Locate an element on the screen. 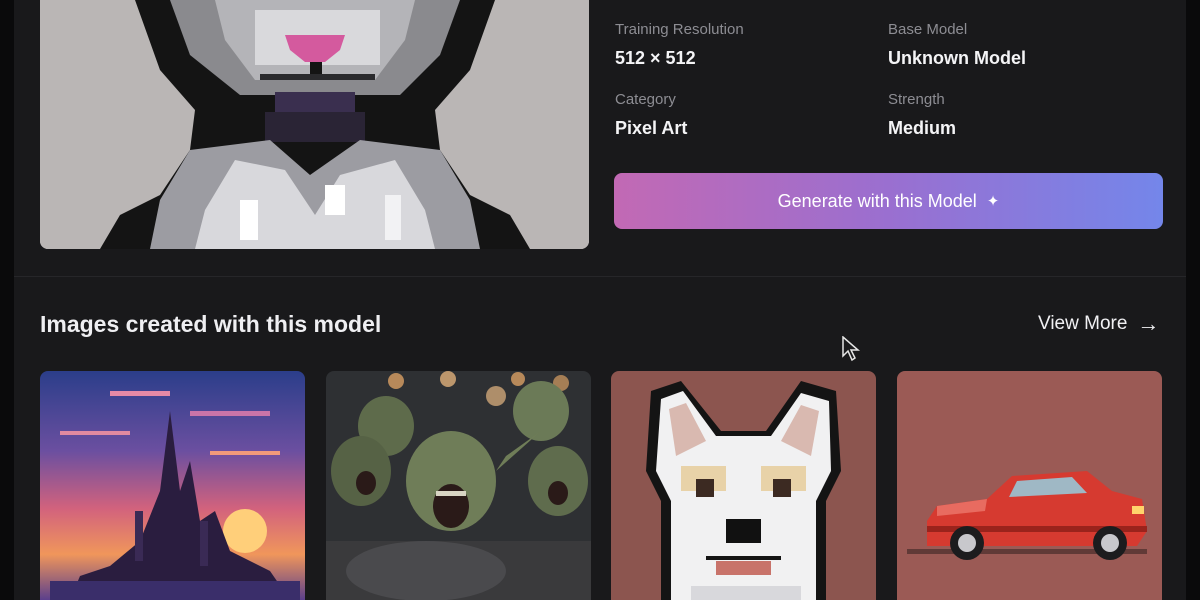 This screenshot has height=600, width=1200. window-edge-right is located at coordinates (1193, 300).